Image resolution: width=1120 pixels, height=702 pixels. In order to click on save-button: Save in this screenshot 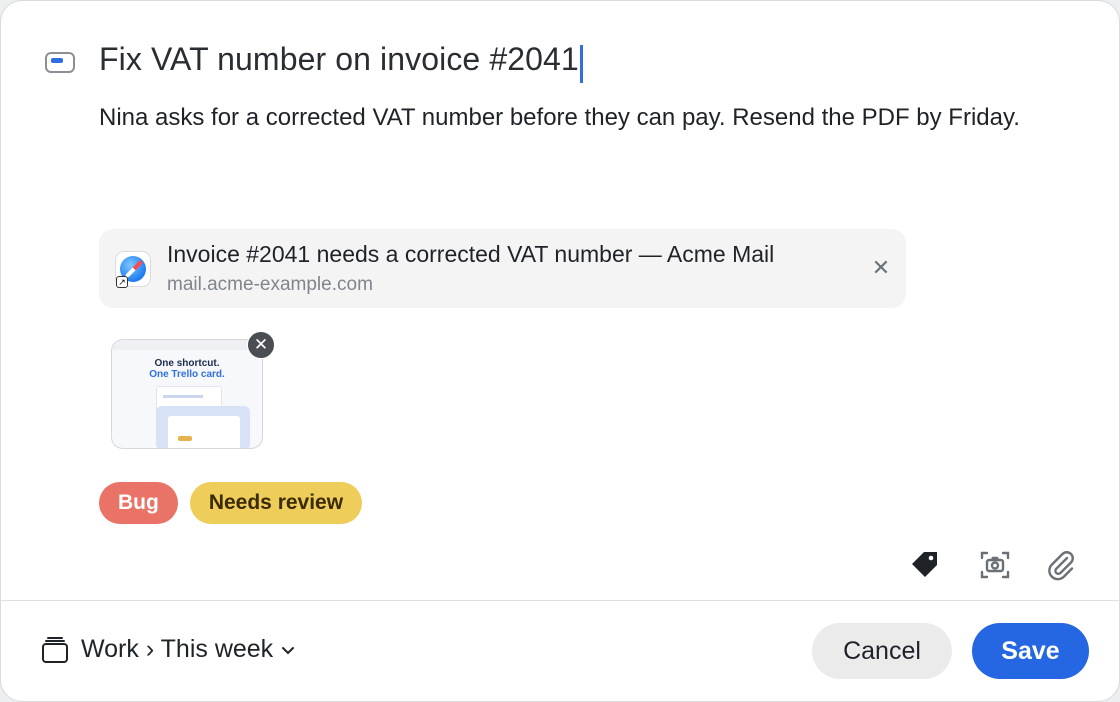, I will do `click(1030, 651)`.